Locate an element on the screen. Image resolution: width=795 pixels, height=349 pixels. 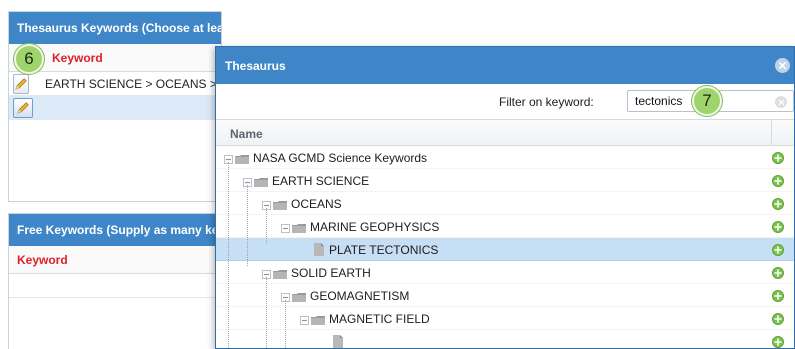
tree-node-label: PLATE TECTONICS is located at coordinates (384, 250).